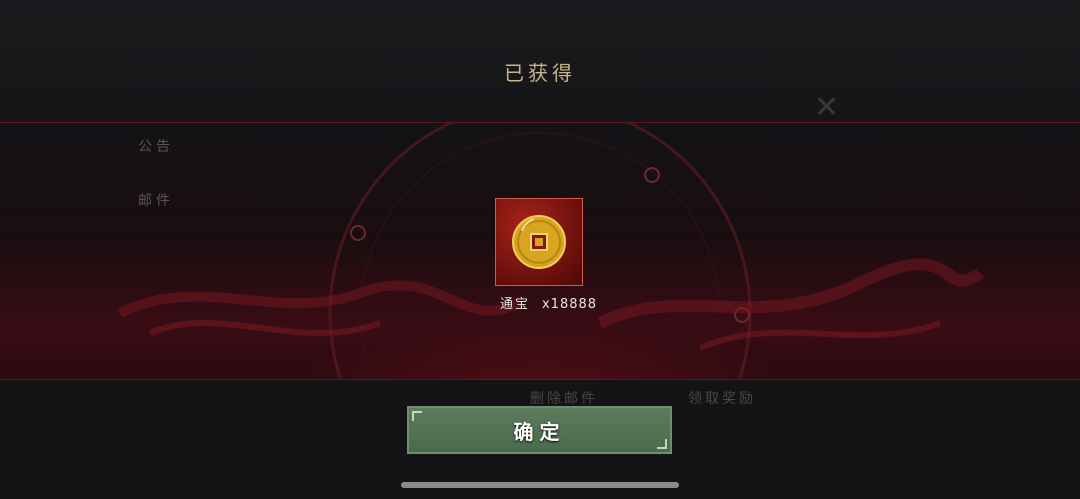 The width and height of the screenshot is (1080, 499). I want to click on home-indicator, so click(540, 485).